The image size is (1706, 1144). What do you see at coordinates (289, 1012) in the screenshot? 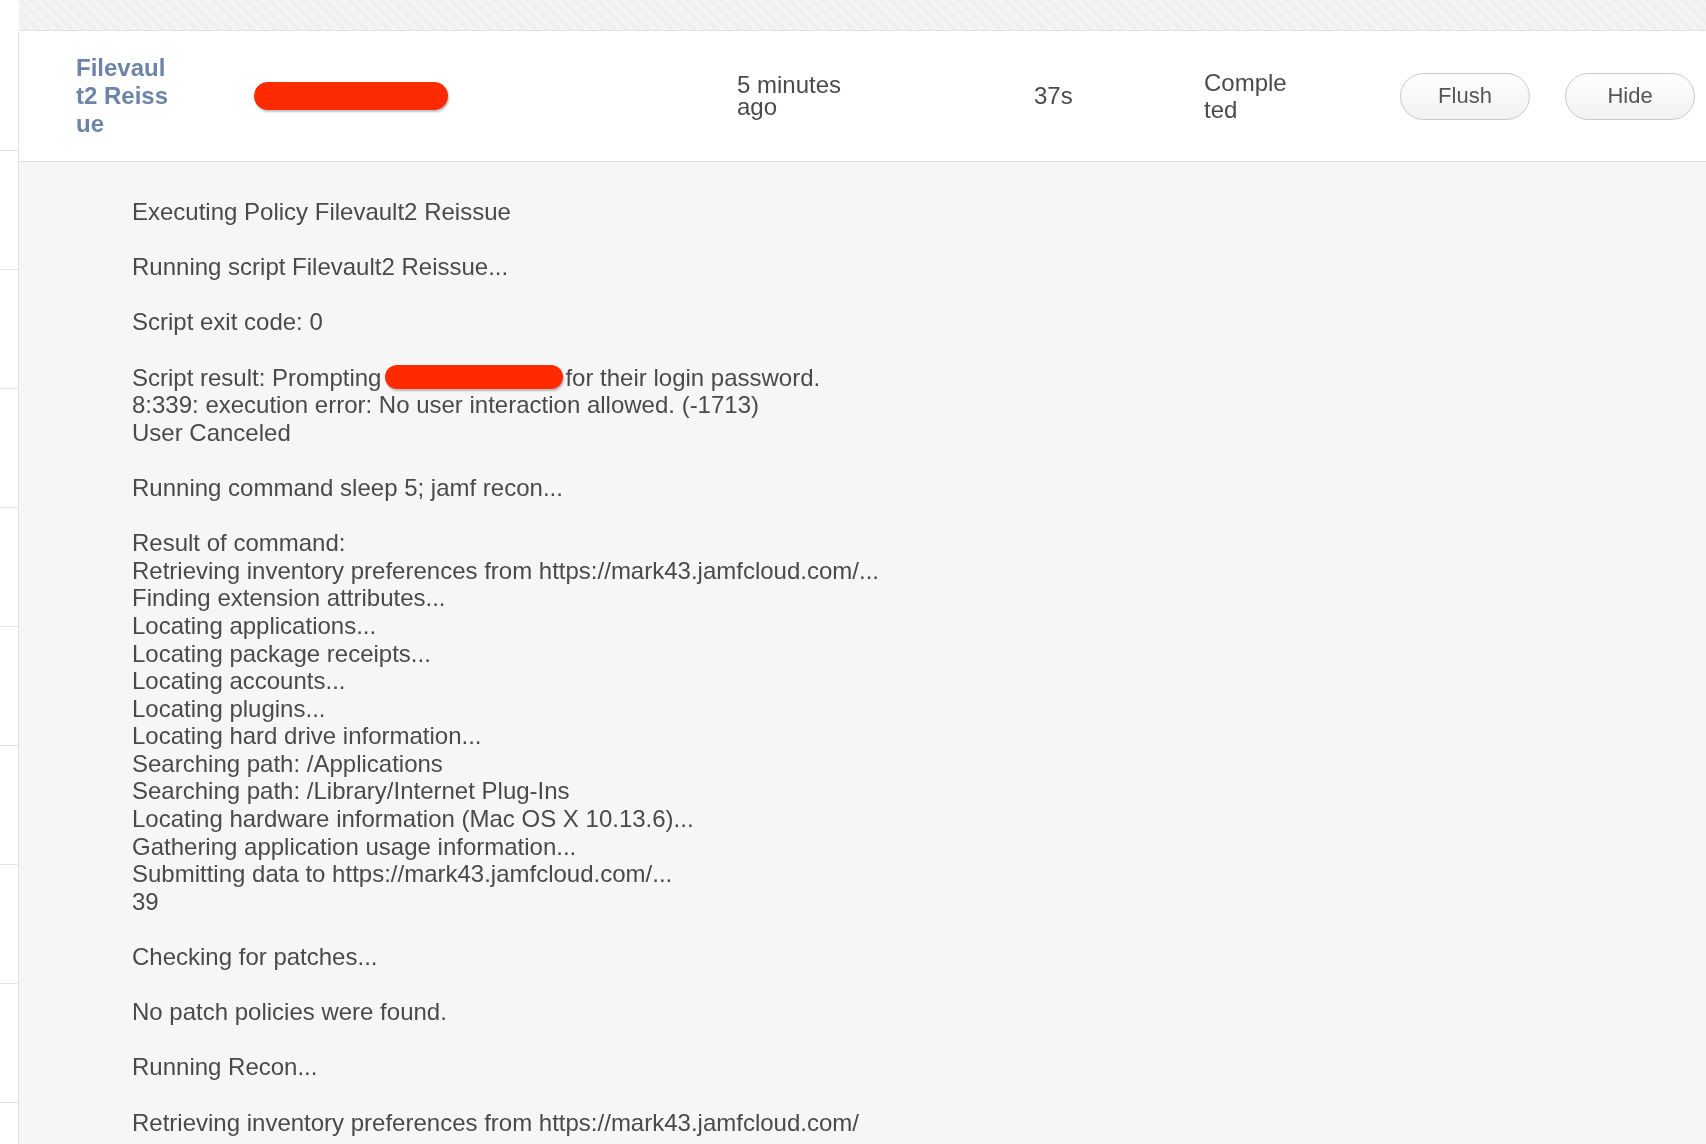
I see `log-line: No patch policies were found.` at bounding box center [289, 1012].